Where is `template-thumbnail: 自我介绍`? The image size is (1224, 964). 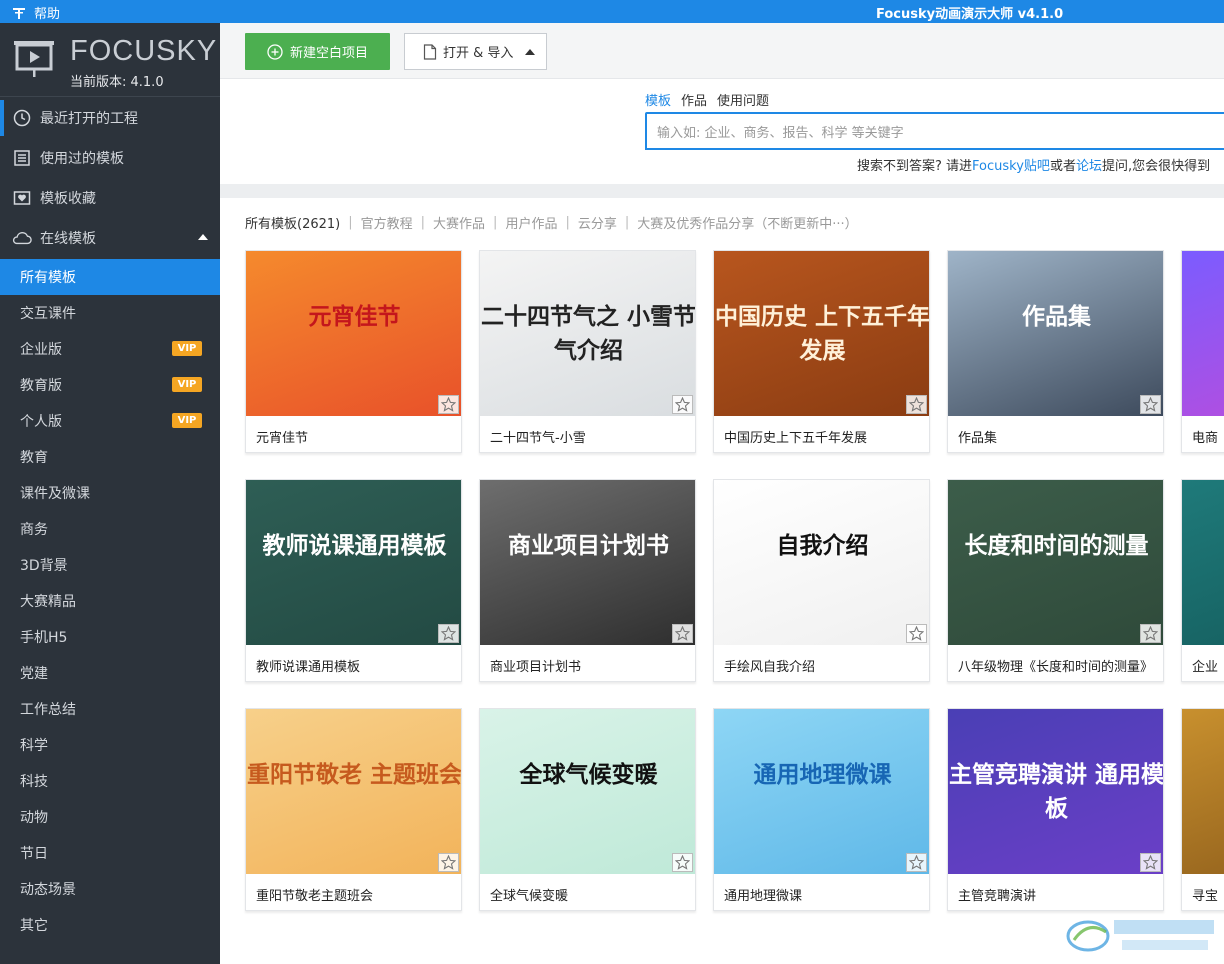 template-thumbnail: 自我介绍 is located at coordinates (821, 562).